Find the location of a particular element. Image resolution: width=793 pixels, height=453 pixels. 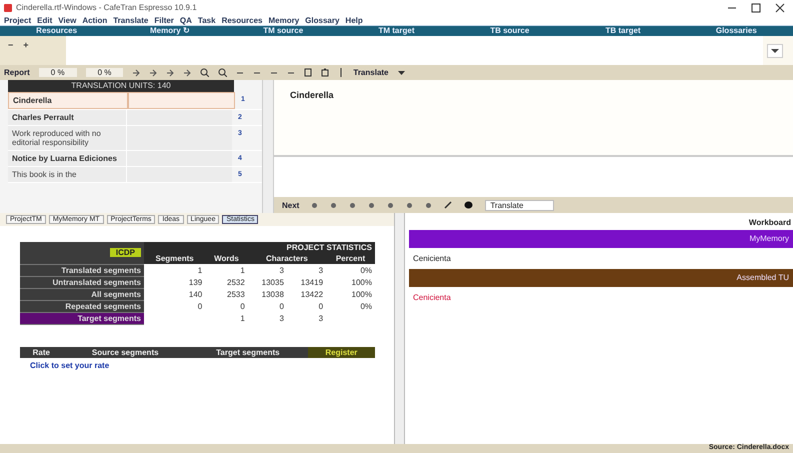

menu-item: Project is located at coordinates (18, 20).